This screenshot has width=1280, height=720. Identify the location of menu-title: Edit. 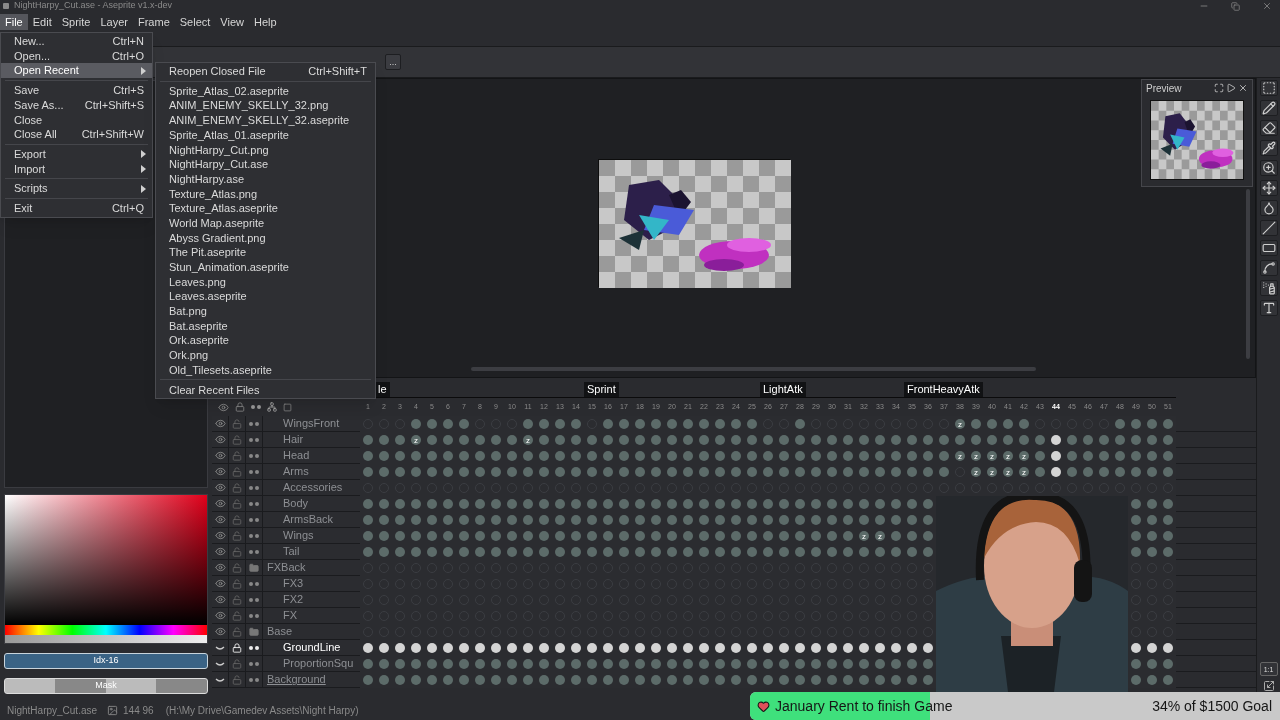
(42, 22).